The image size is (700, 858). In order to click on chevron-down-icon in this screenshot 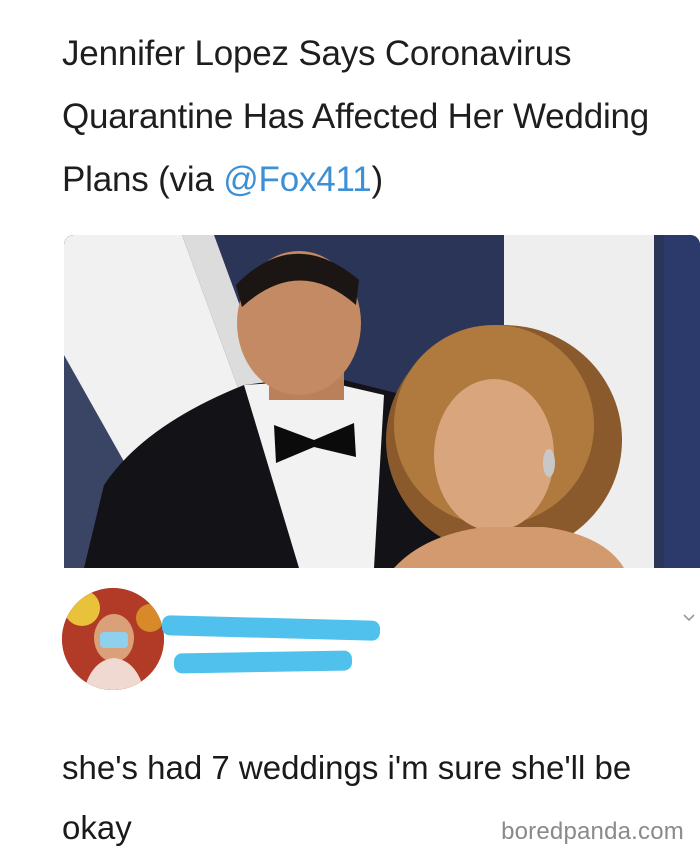, I will do `click(689, 617)`.